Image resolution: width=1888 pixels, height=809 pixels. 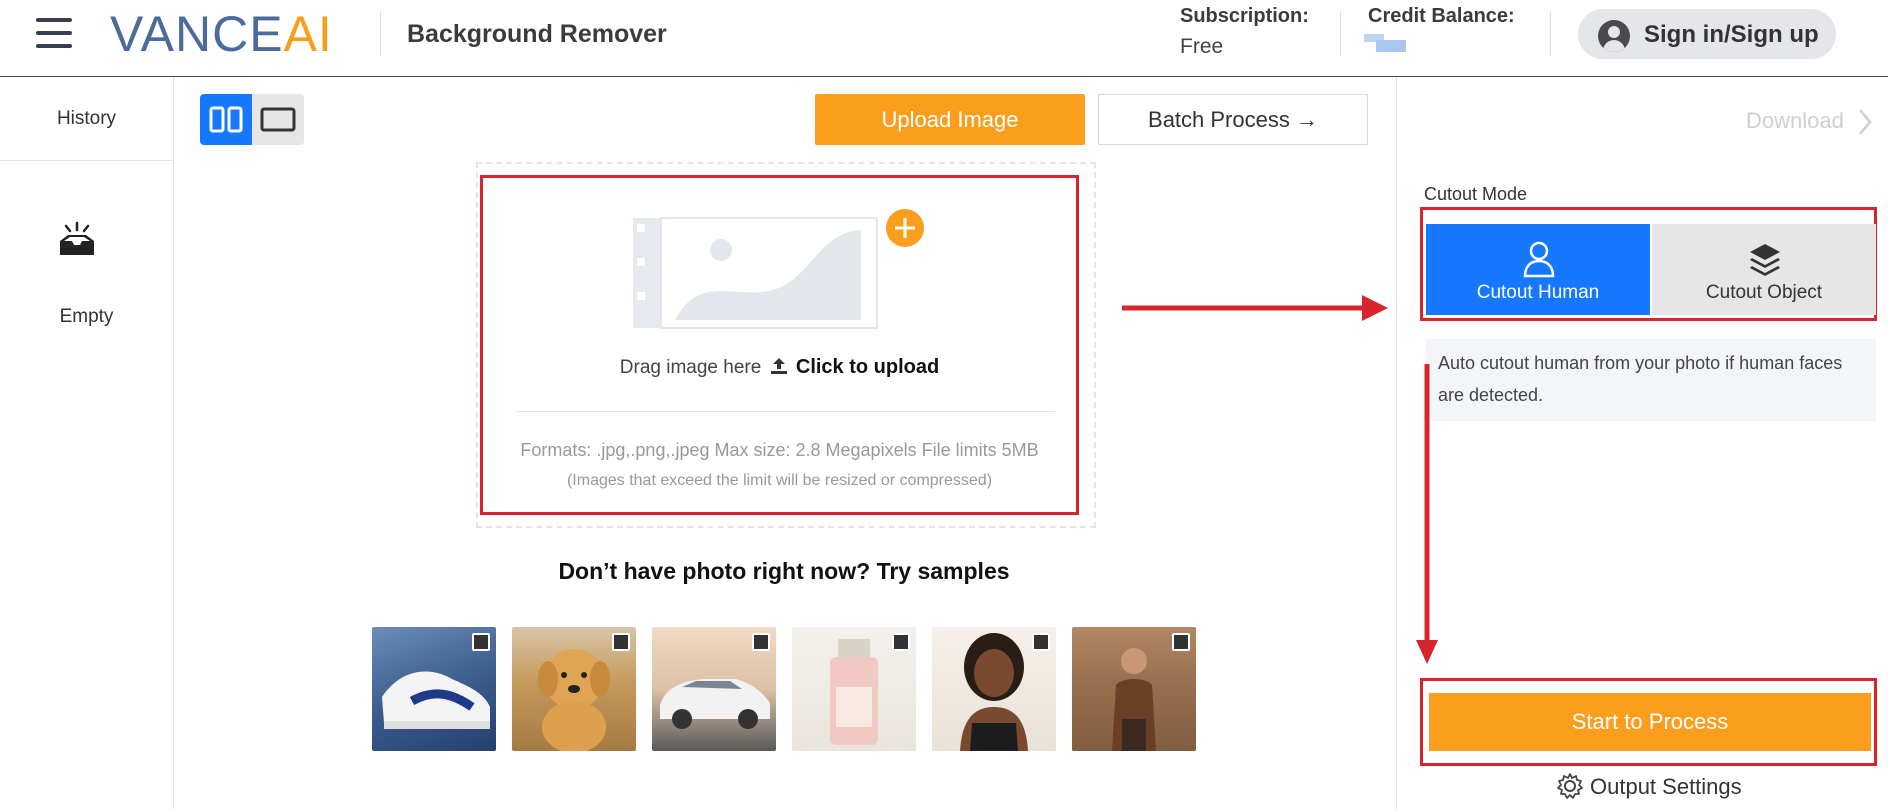 I want to click on credit-balance-loading-indicator, so click(x=1388, y=44).